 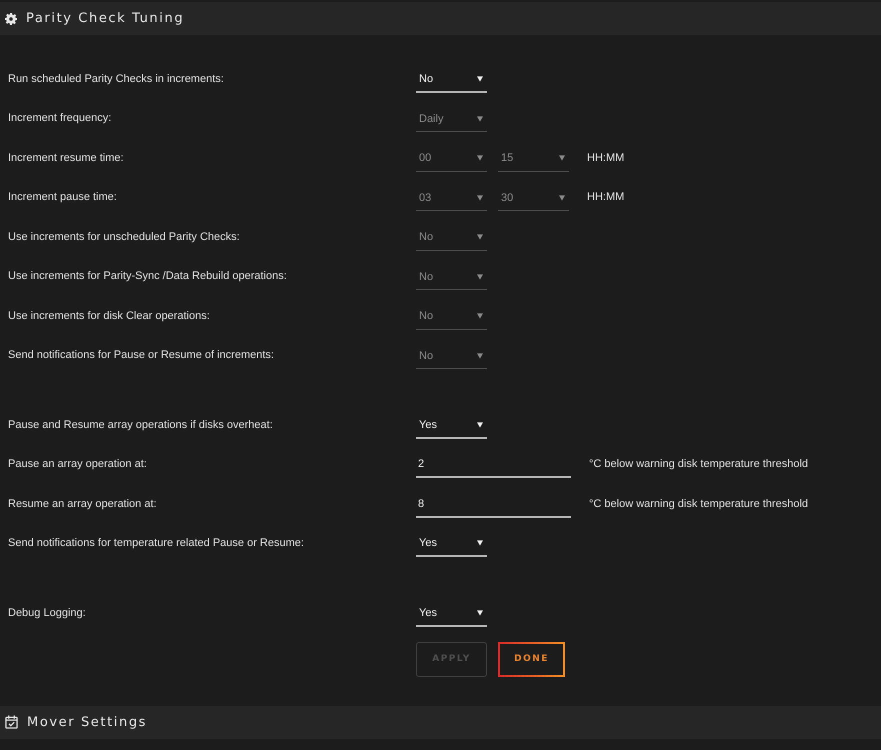 What do you see at coordinates (140, 424) in the screenshot?
I see `setting-label: Pause and Resume array operations if disks overheat:` at bounding box center [140, 424].